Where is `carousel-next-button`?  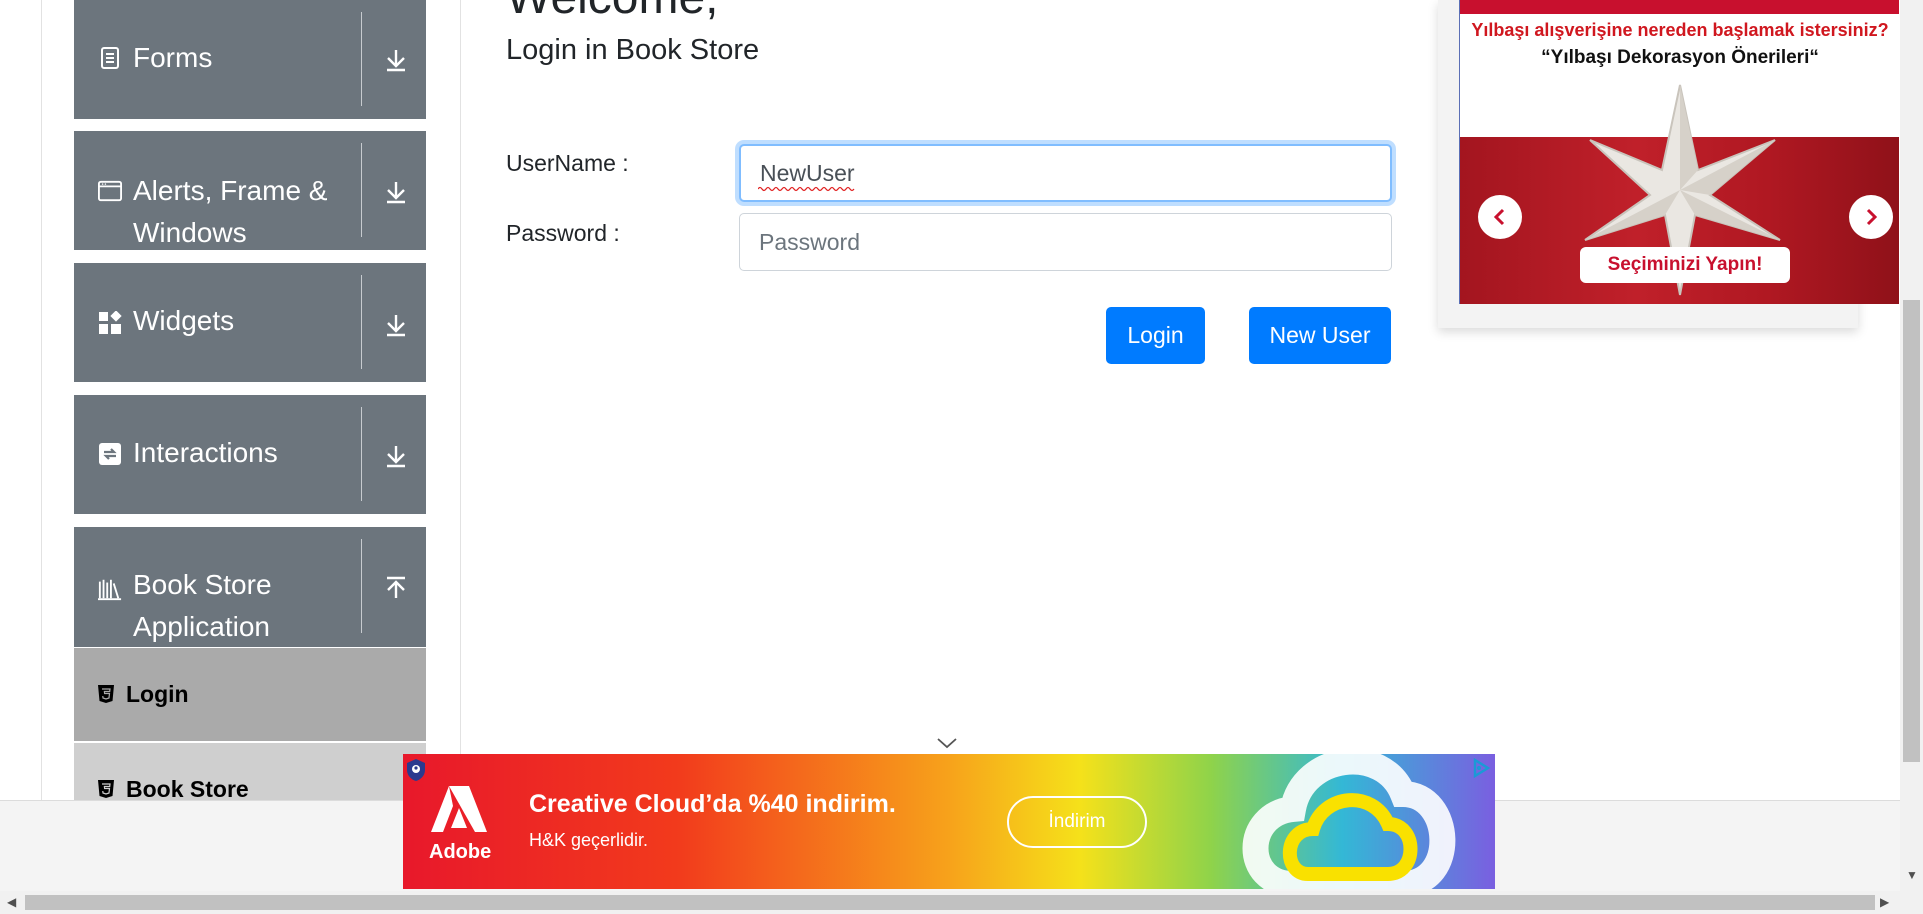
carousel-next-button is located at coordinates (1871, 217).